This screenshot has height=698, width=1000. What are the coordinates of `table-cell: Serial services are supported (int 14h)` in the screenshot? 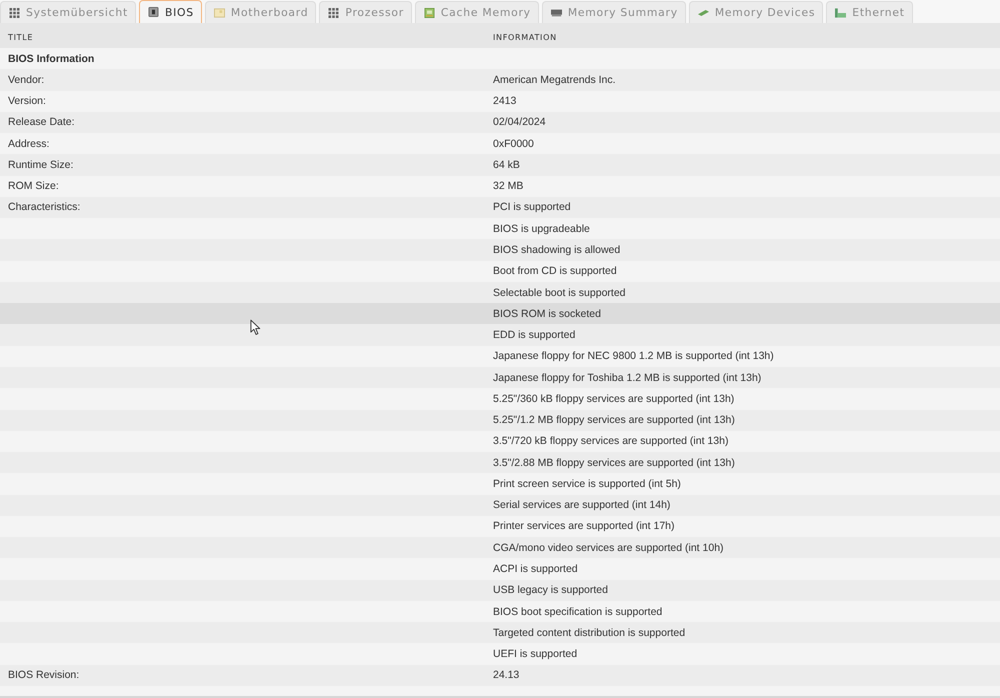 It's located at (581, 505).